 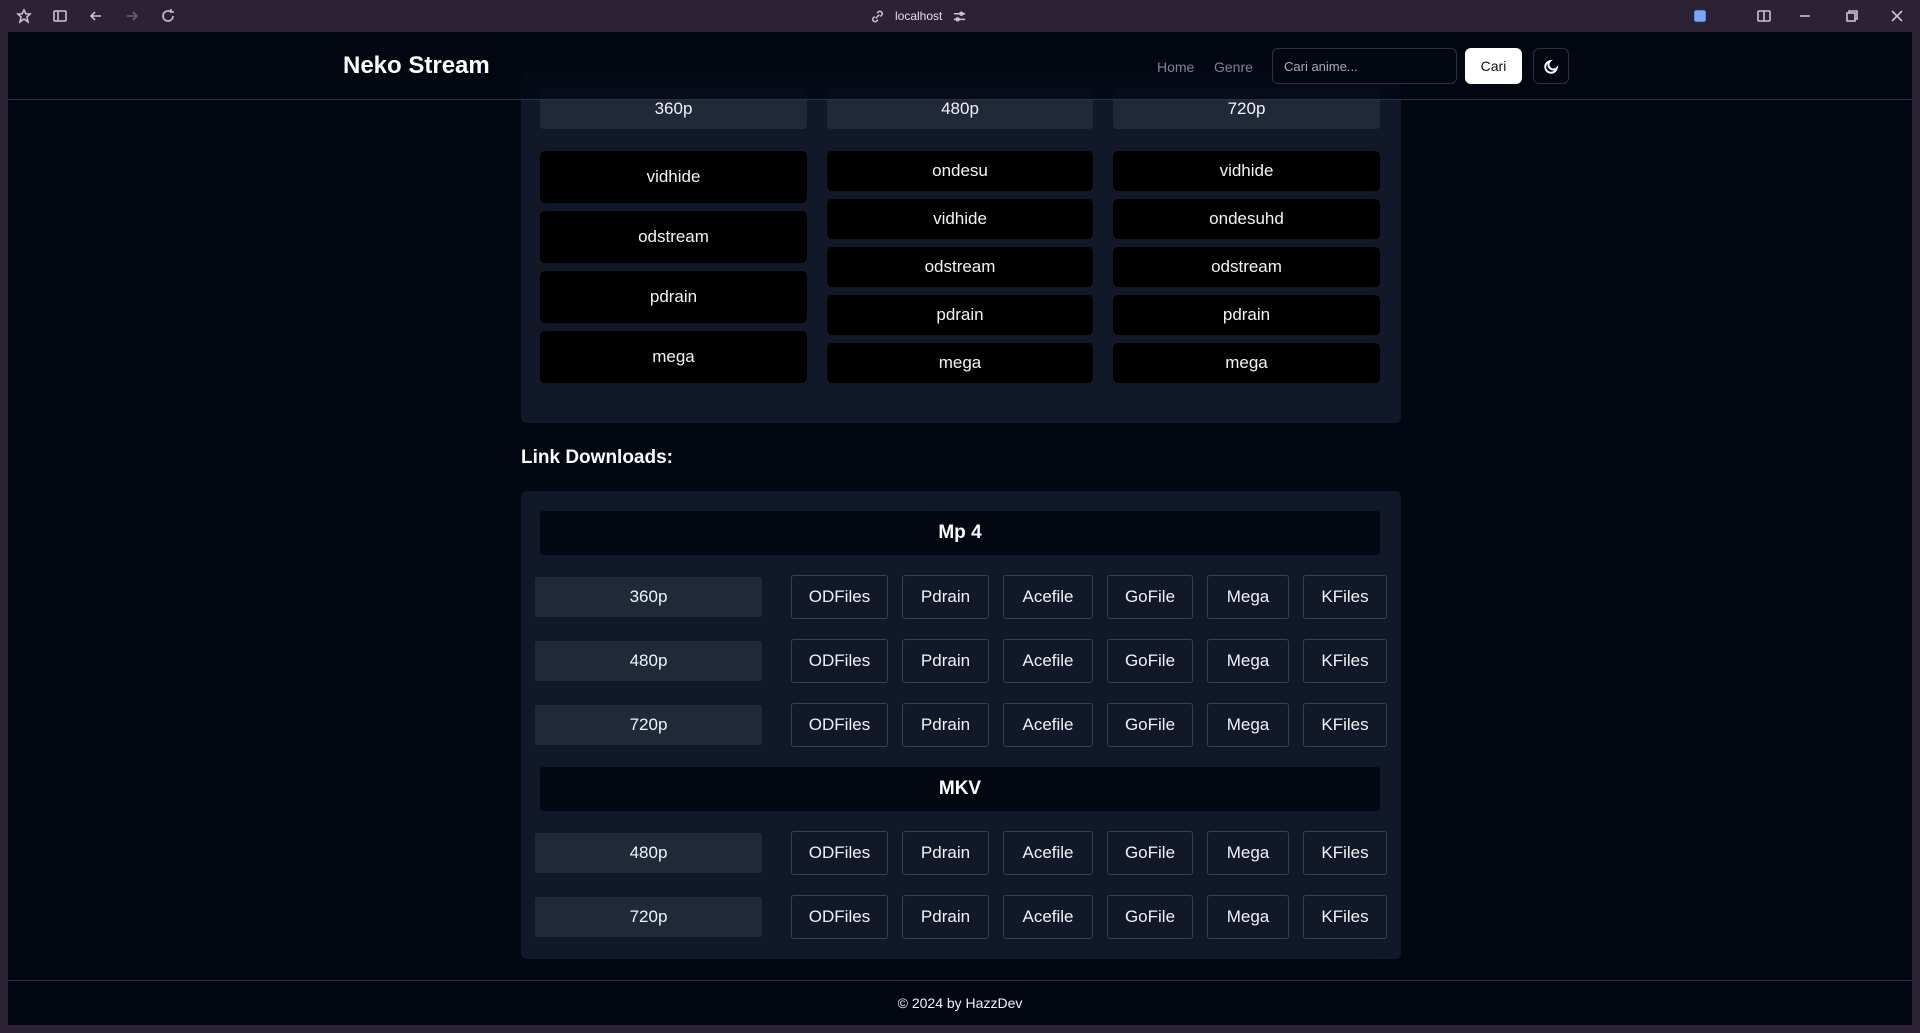 What do you see at coordinates (1764, 16) in the screenshot?
I see `split-view-icon` at bounding box center [1764, 16].